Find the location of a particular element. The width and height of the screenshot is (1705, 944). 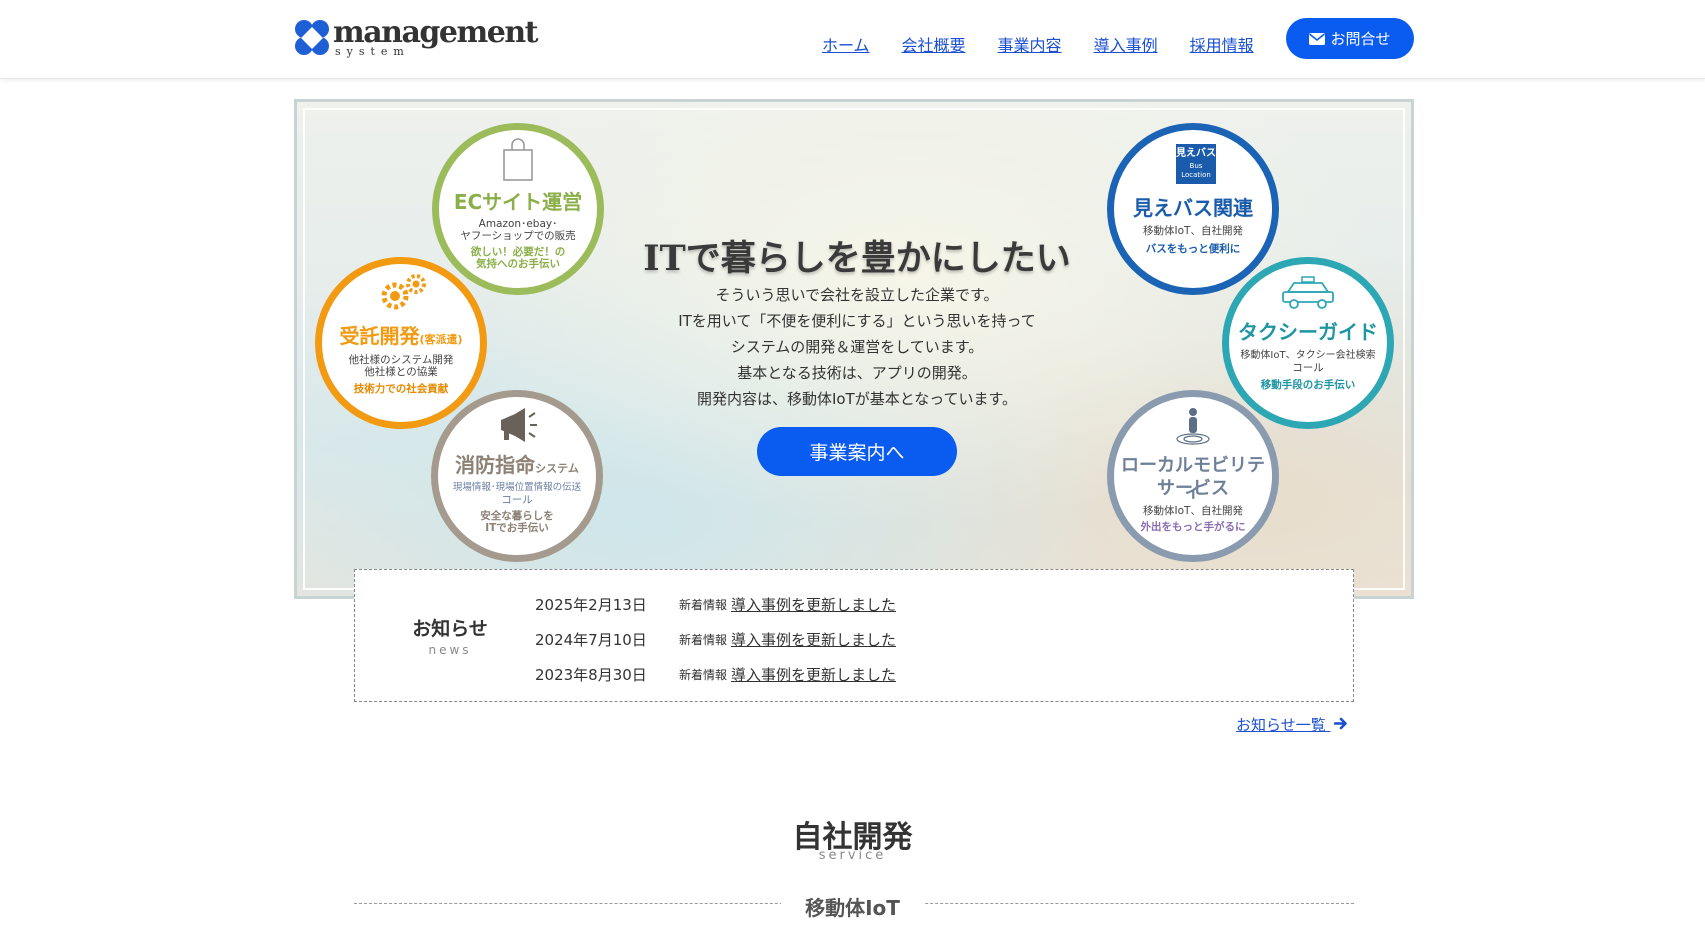

service-box-label: 移動体IoT is located at coordinates (852, 908).